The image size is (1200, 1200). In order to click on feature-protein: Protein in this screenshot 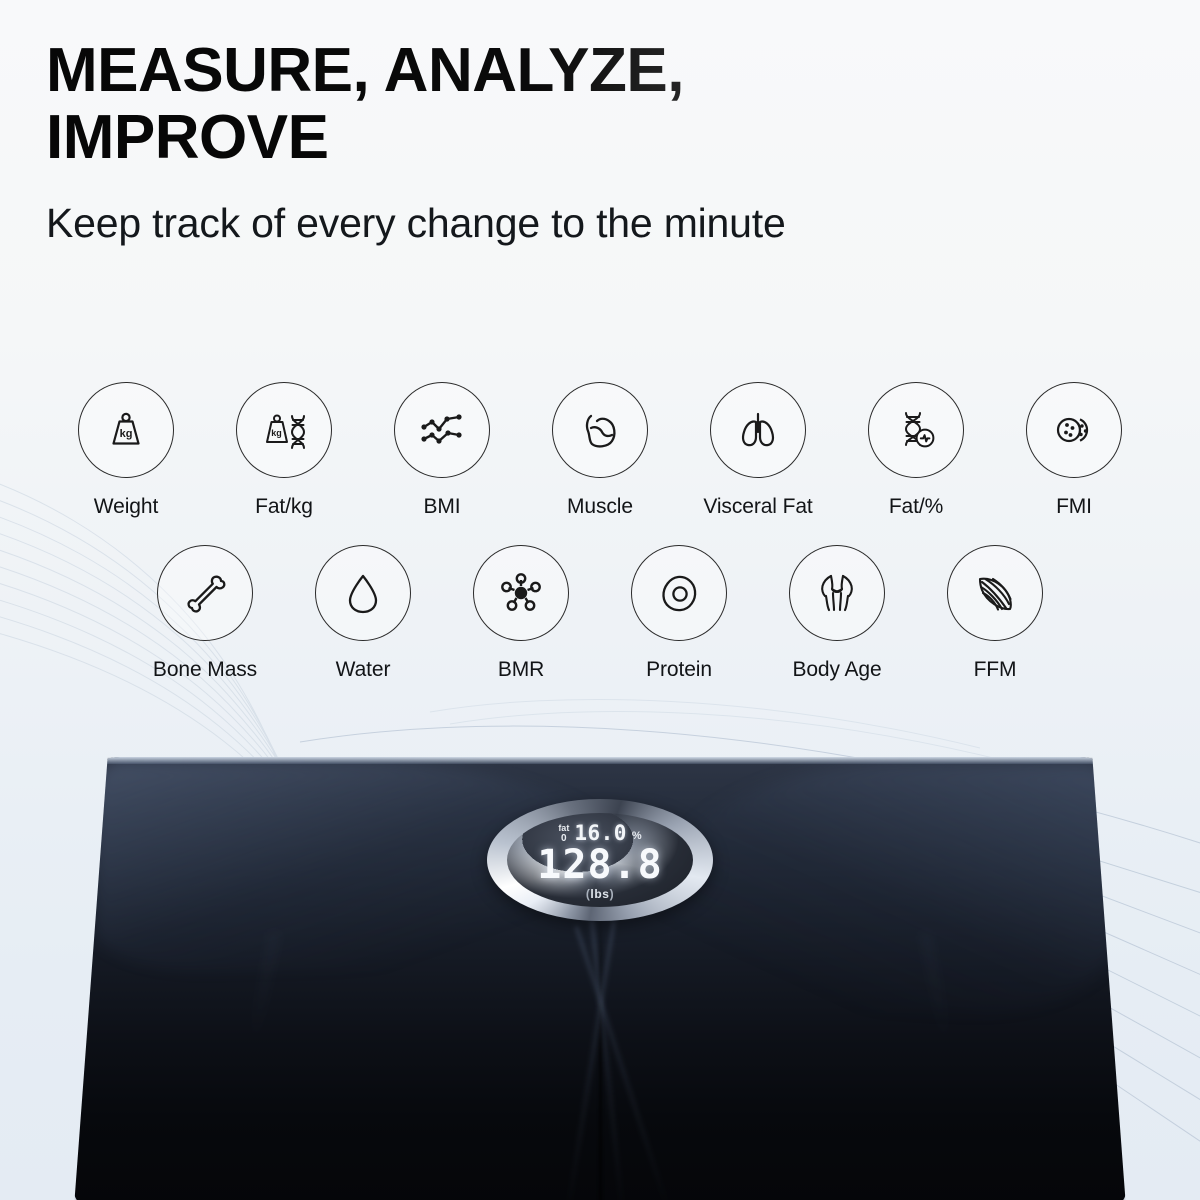, I will do `click(679, 613)`.